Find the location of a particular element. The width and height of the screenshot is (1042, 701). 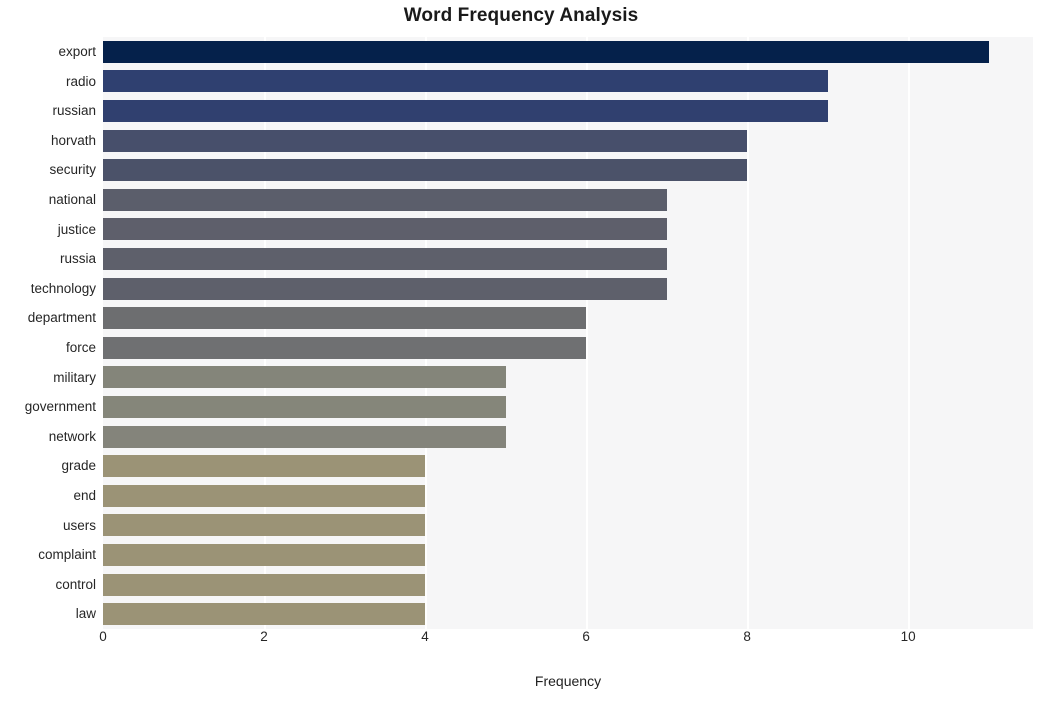

x-tick-label-0: 0 is located at coordinates (103, 636).